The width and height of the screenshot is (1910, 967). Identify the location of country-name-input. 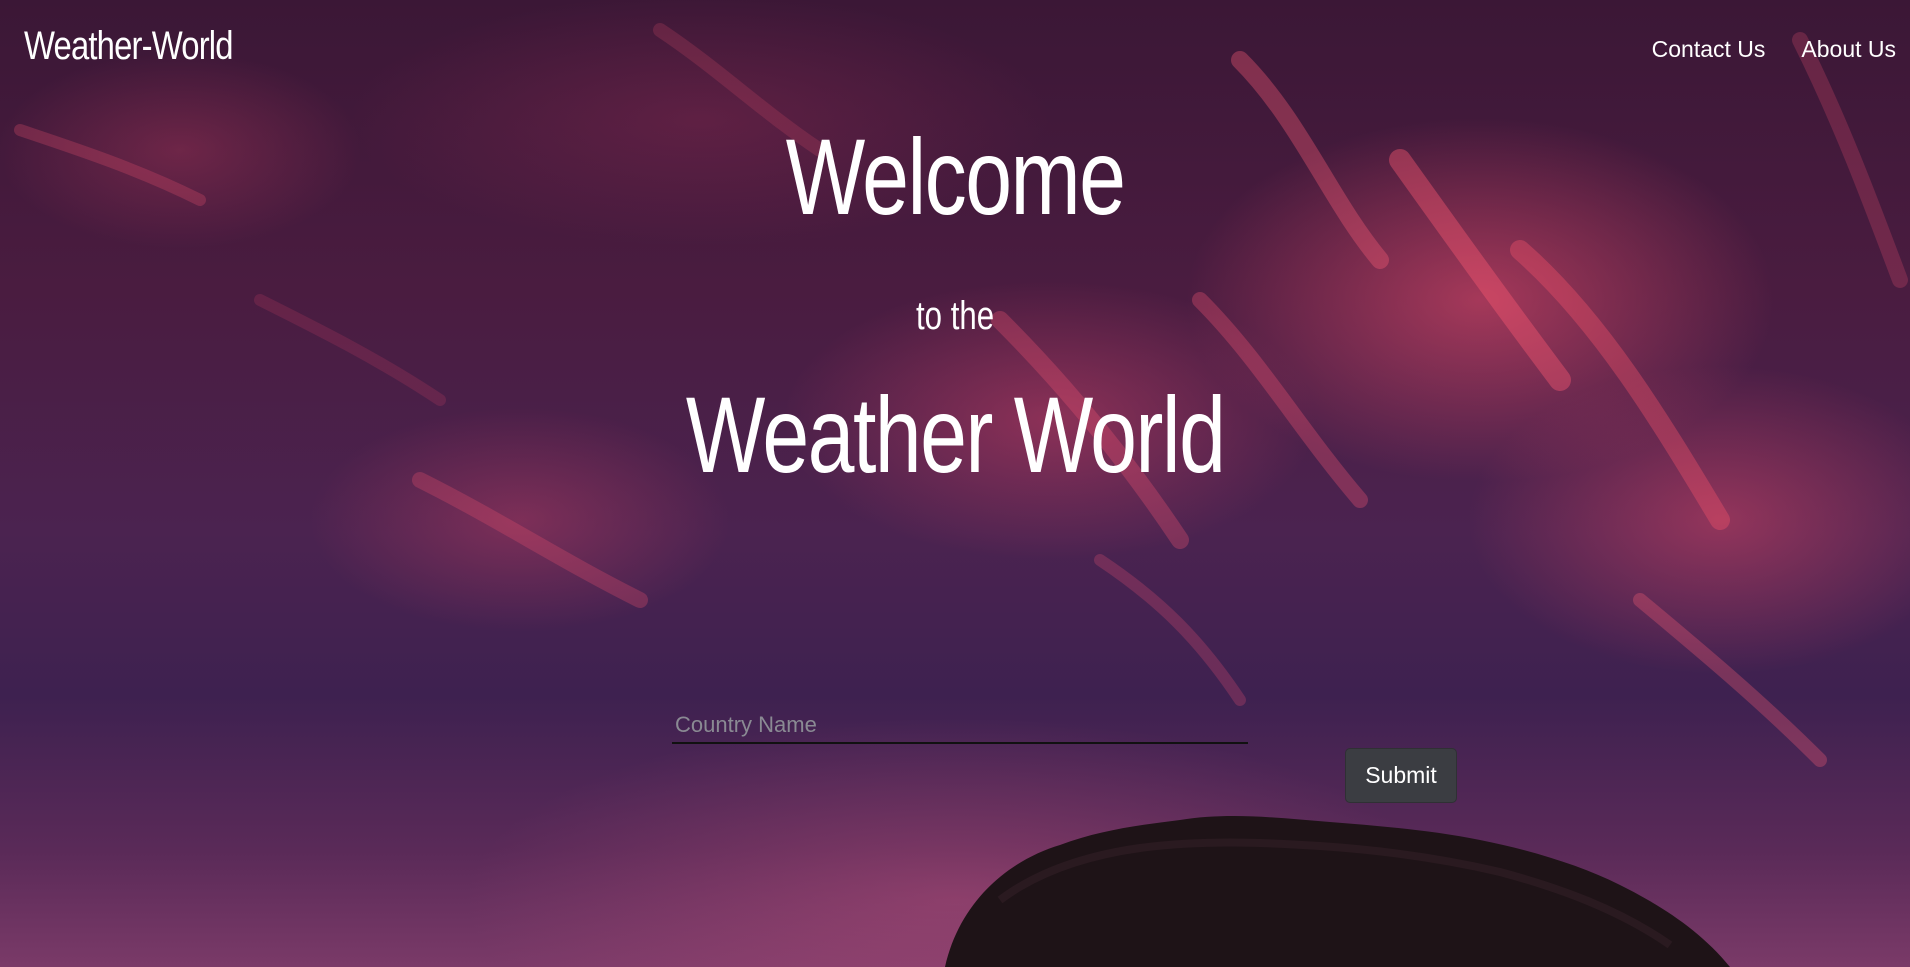
(960, 726).